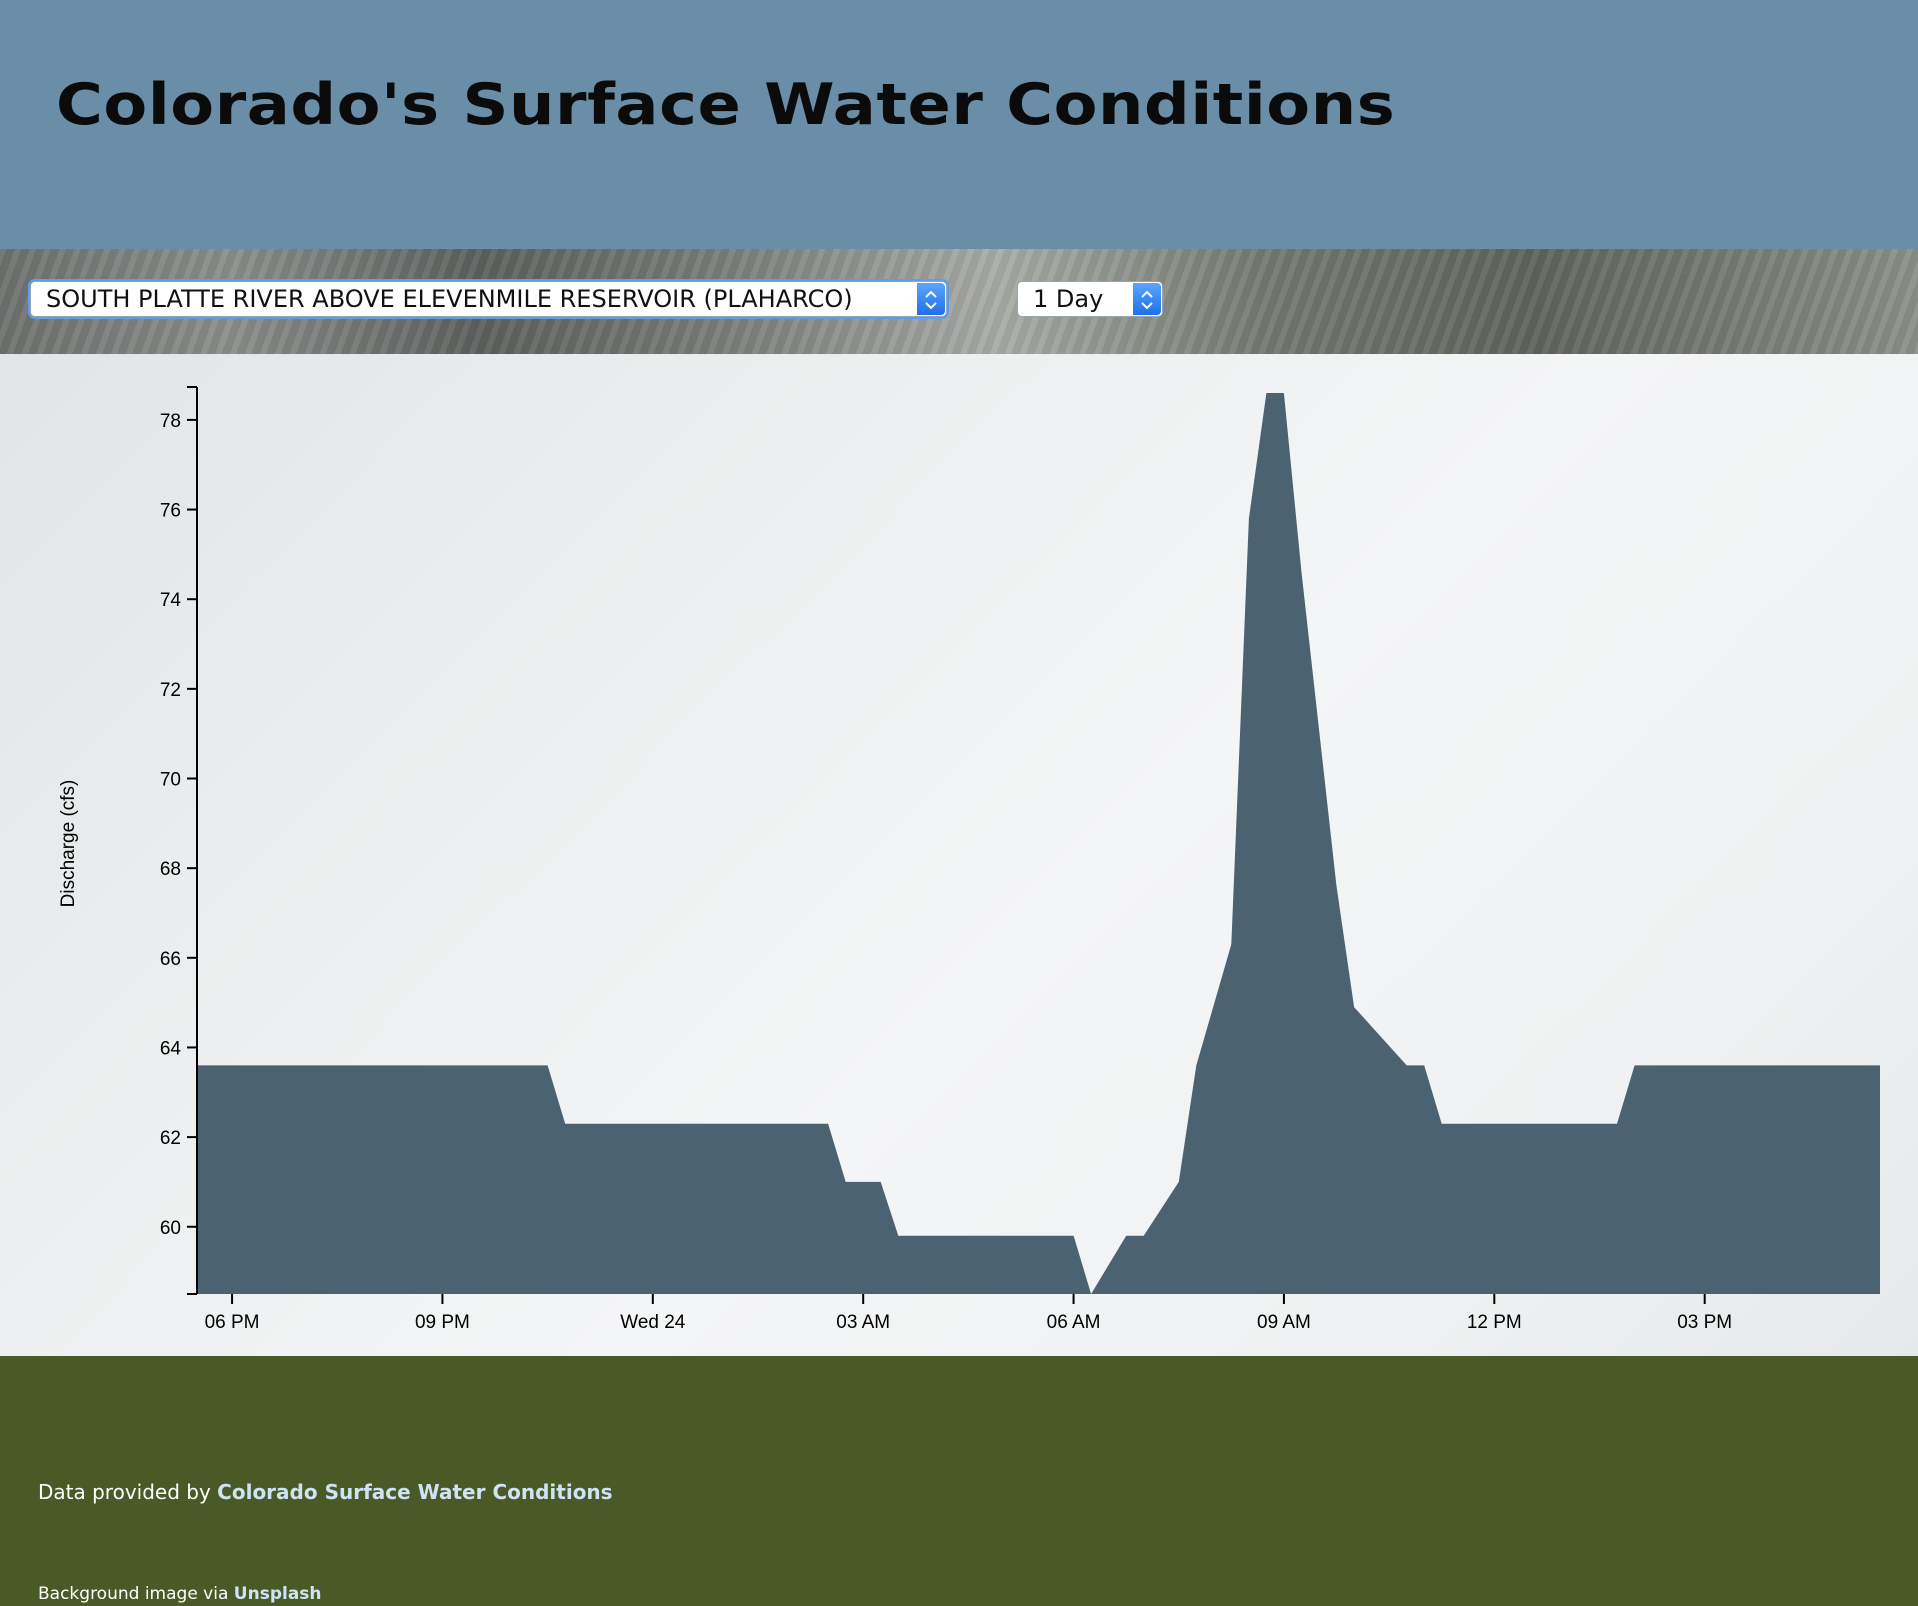  I want to click on x-tick-label: 06 AM, so click(1074, 1322).